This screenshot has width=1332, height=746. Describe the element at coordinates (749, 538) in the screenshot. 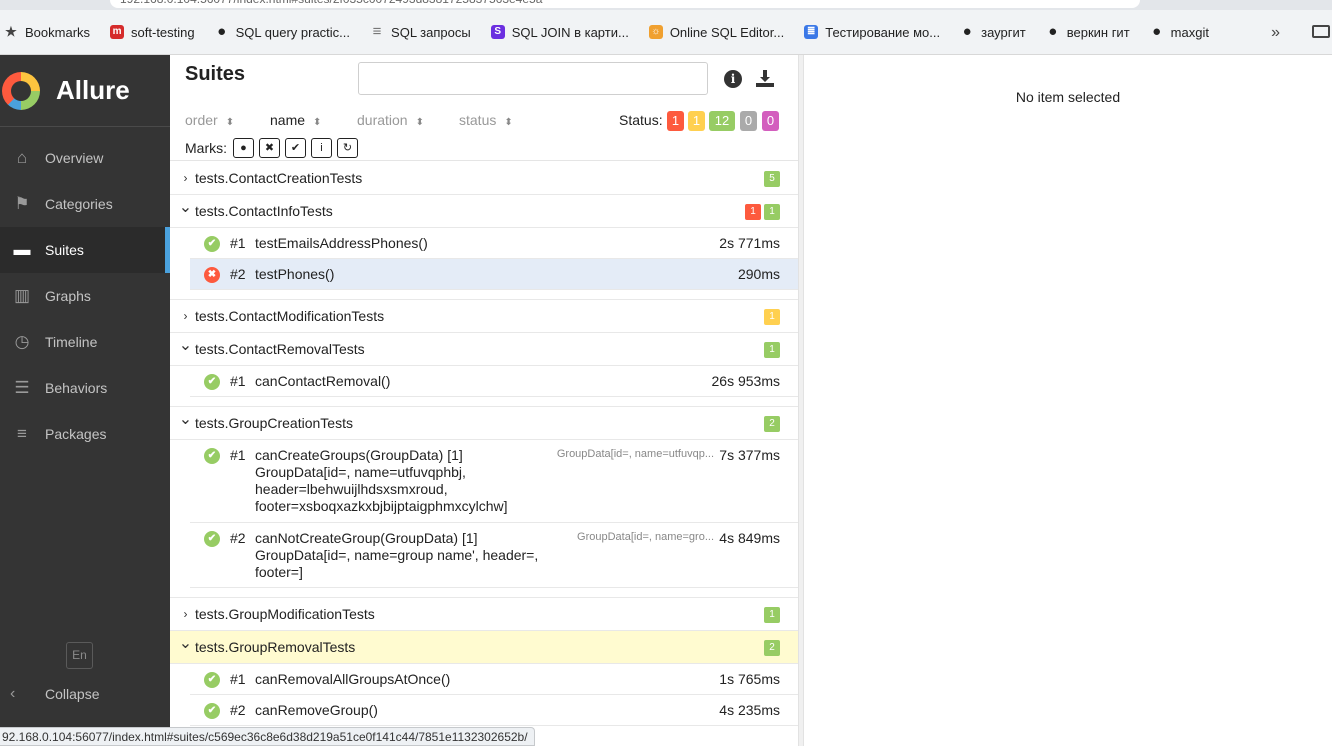

I see `test-duration: 4s 849ms` at that location.